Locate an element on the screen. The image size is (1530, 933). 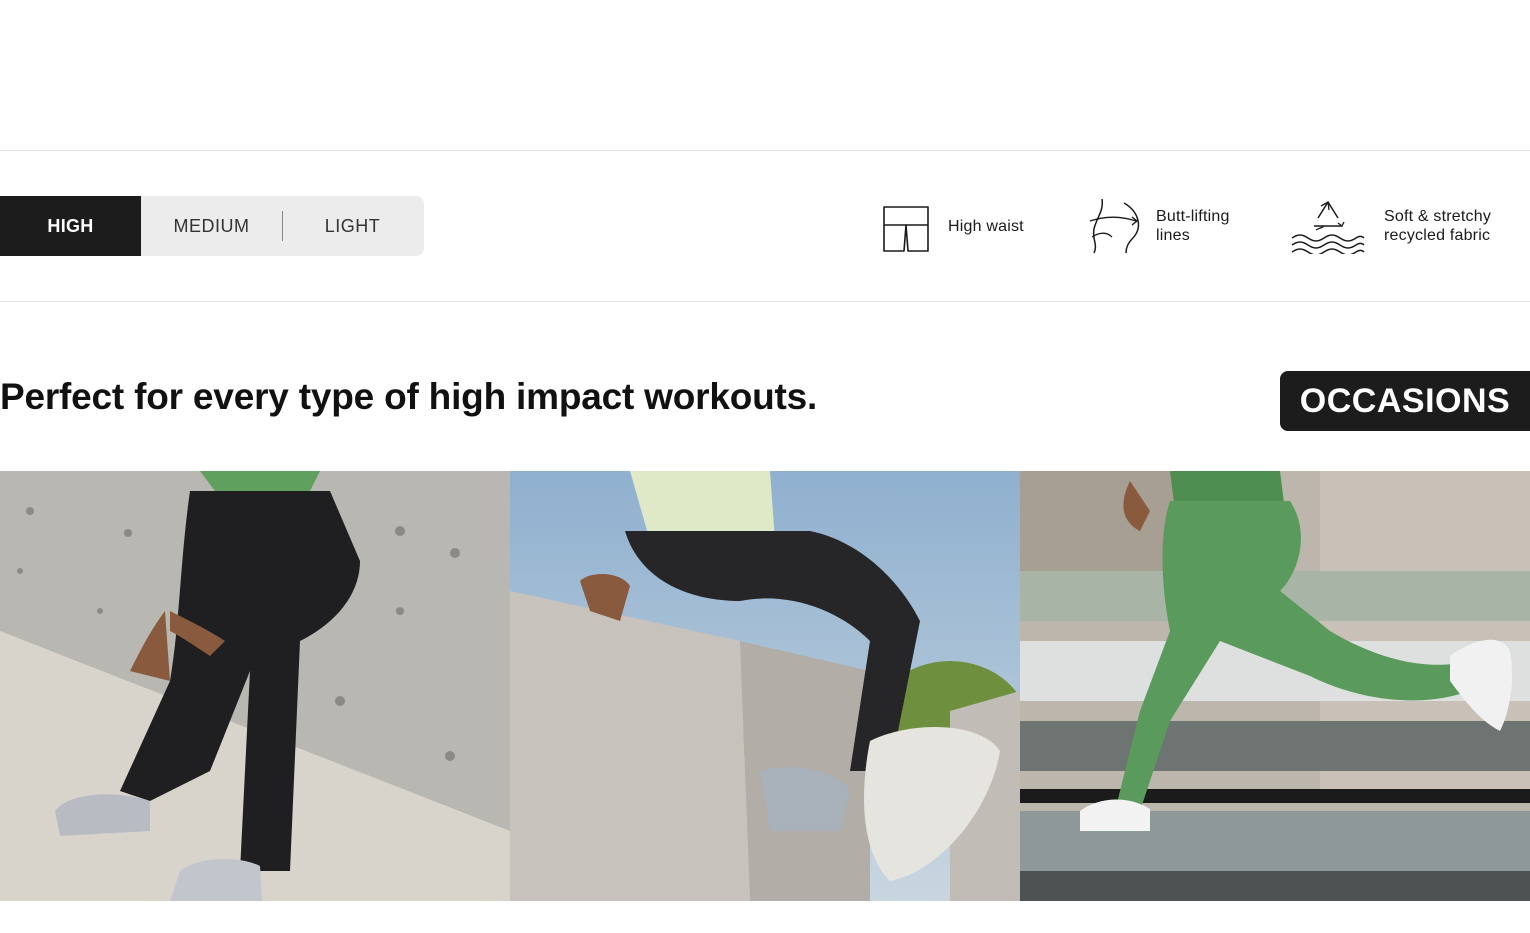
feature-butt-lifting: Butt-lifting lines is located at coordinates (1172, 226).